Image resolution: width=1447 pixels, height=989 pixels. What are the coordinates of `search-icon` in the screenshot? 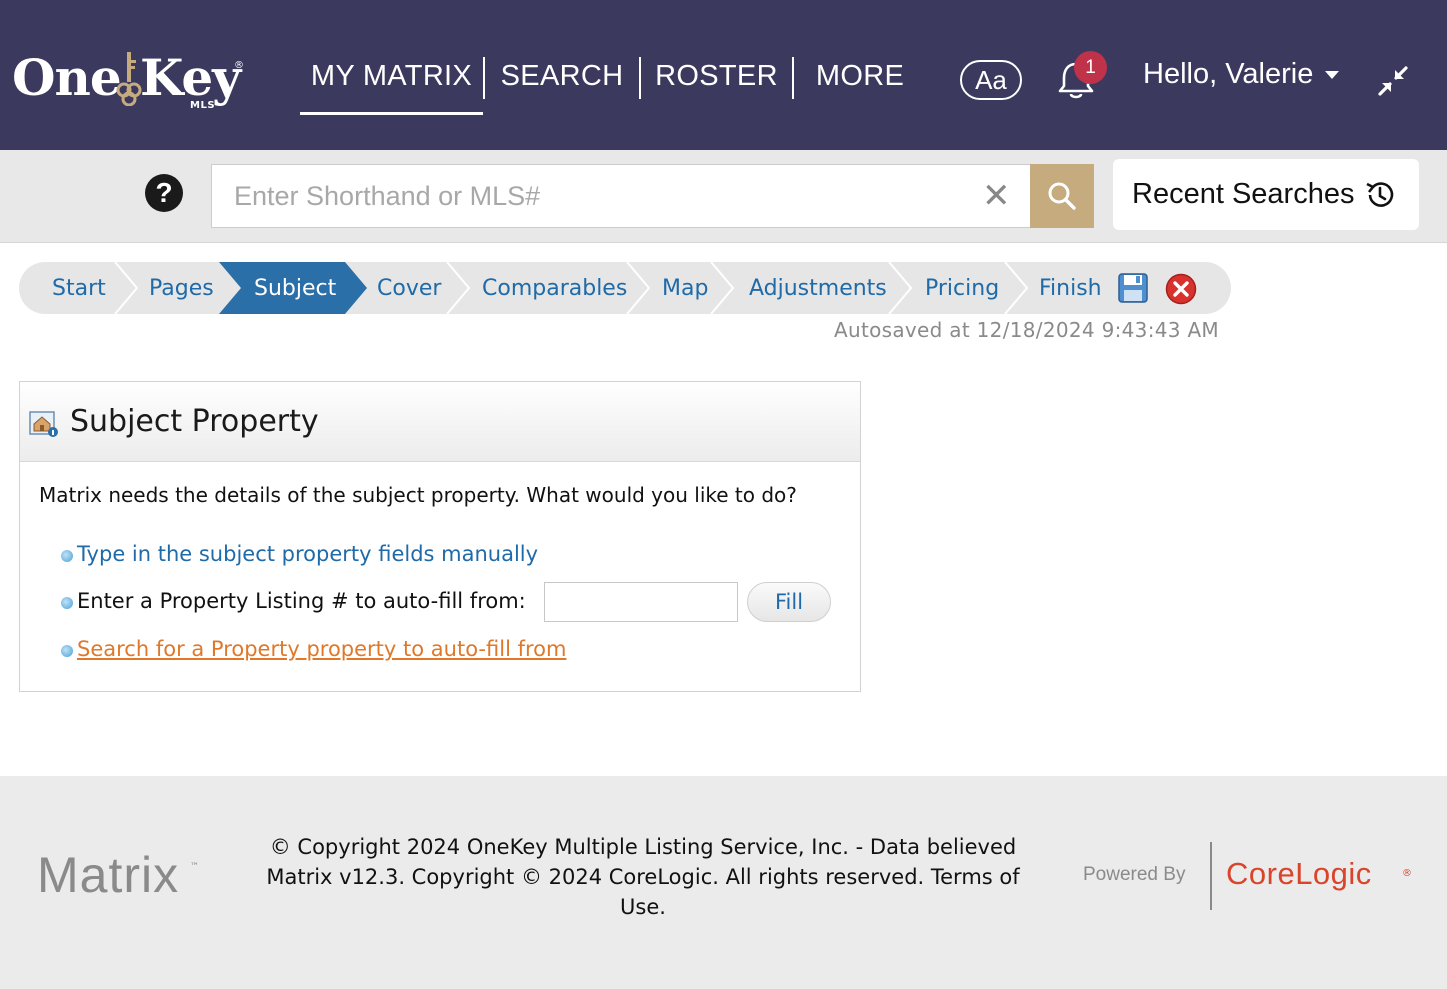 It's located at (1062, 196).